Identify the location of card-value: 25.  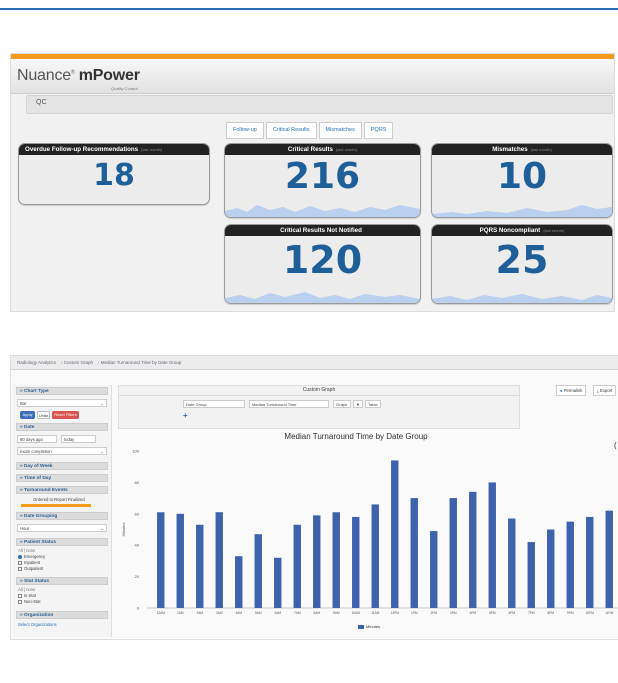
(522, 260).